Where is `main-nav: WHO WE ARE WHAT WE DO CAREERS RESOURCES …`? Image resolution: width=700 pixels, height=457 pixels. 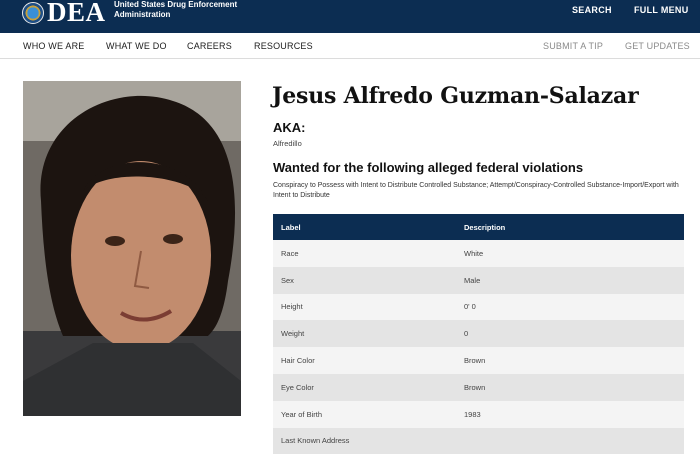
main-nav: WHO WE ARE WHAT WE DO CAREERS RESOURCES … is located at coordinates (350, 46).